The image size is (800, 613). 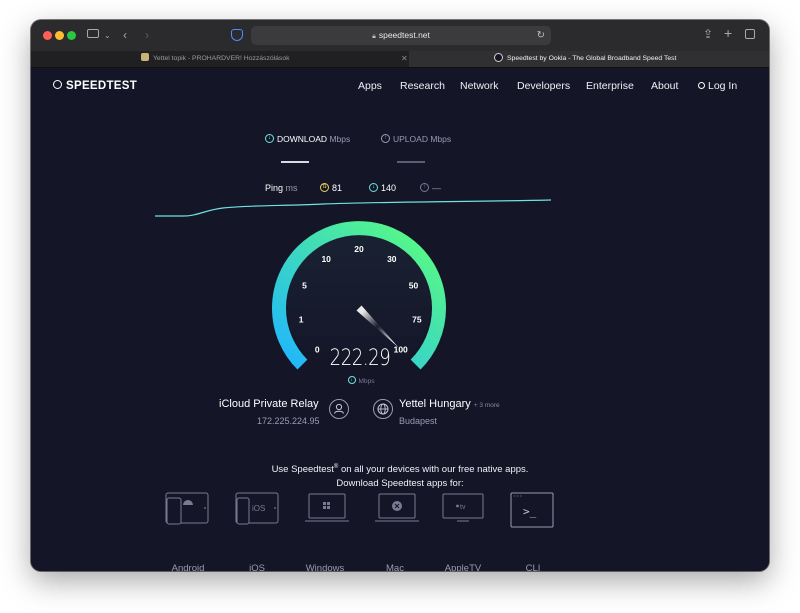 What do you see at coordinates (269, 139) in the screenshot?
I see `download-arrow-icon: ↓` at bounding box center [269, 139].